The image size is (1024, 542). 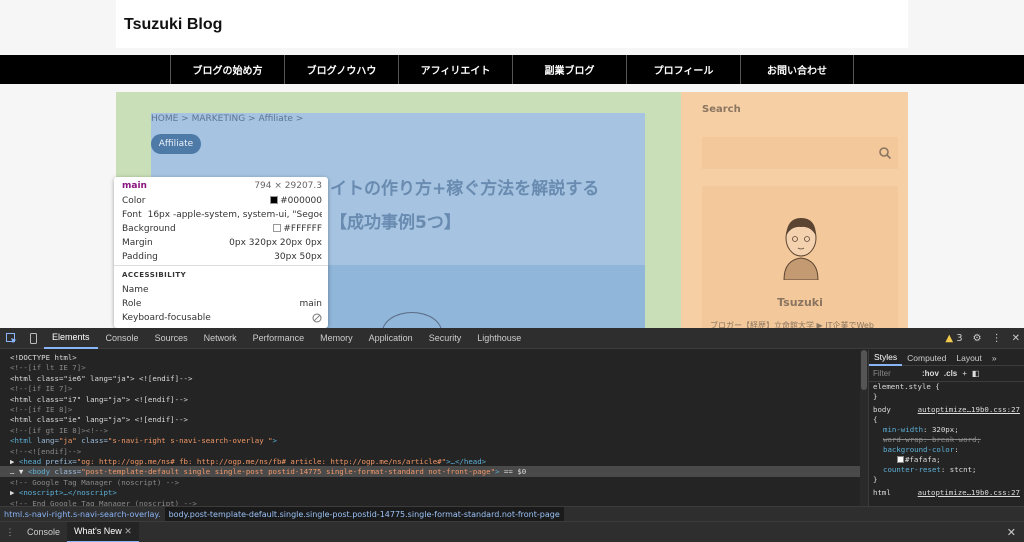 I want to click on tab-computed: Computed, so click(x=926, y=358).